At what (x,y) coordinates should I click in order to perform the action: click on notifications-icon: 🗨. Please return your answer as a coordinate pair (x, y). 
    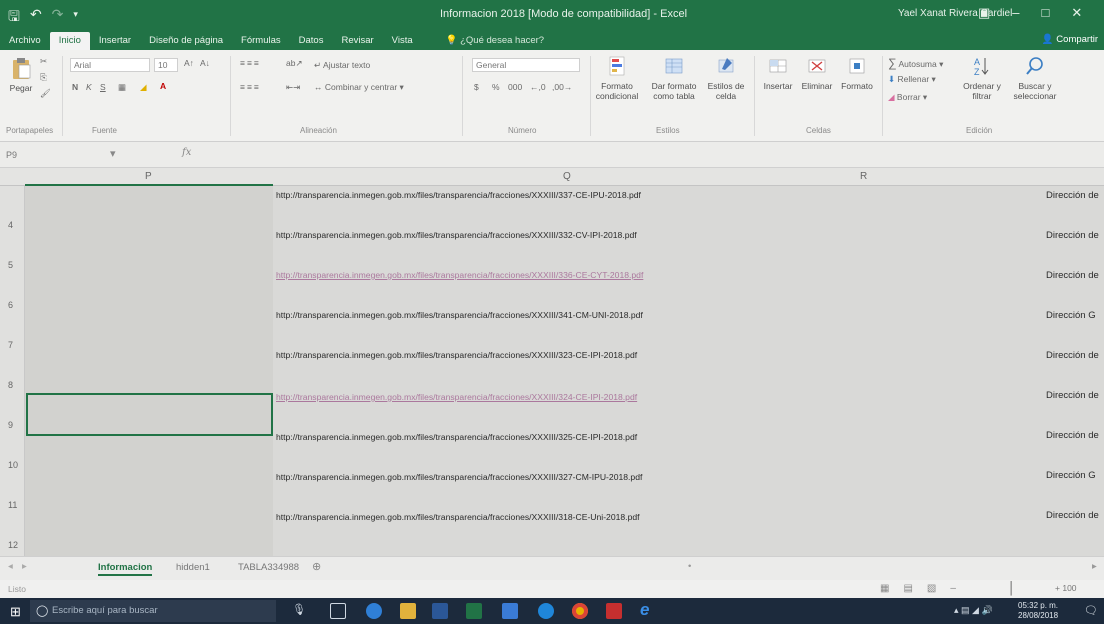
    Looking at the image, I should click on (1091, 610).